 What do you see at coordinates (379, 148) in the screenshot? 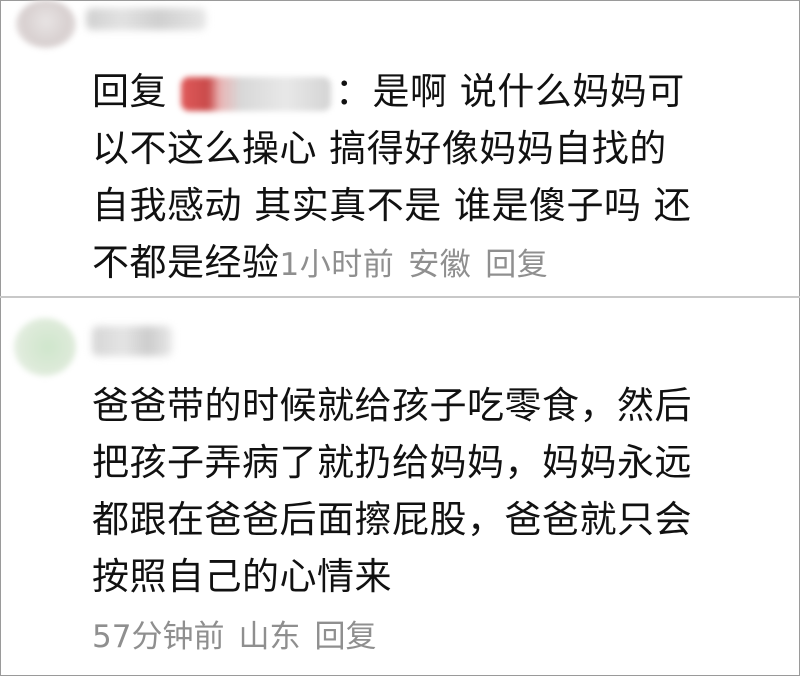
I see `comment-line: 以不这么操心 搞得好像妈妈自找的` at bounding box center [379, 148].